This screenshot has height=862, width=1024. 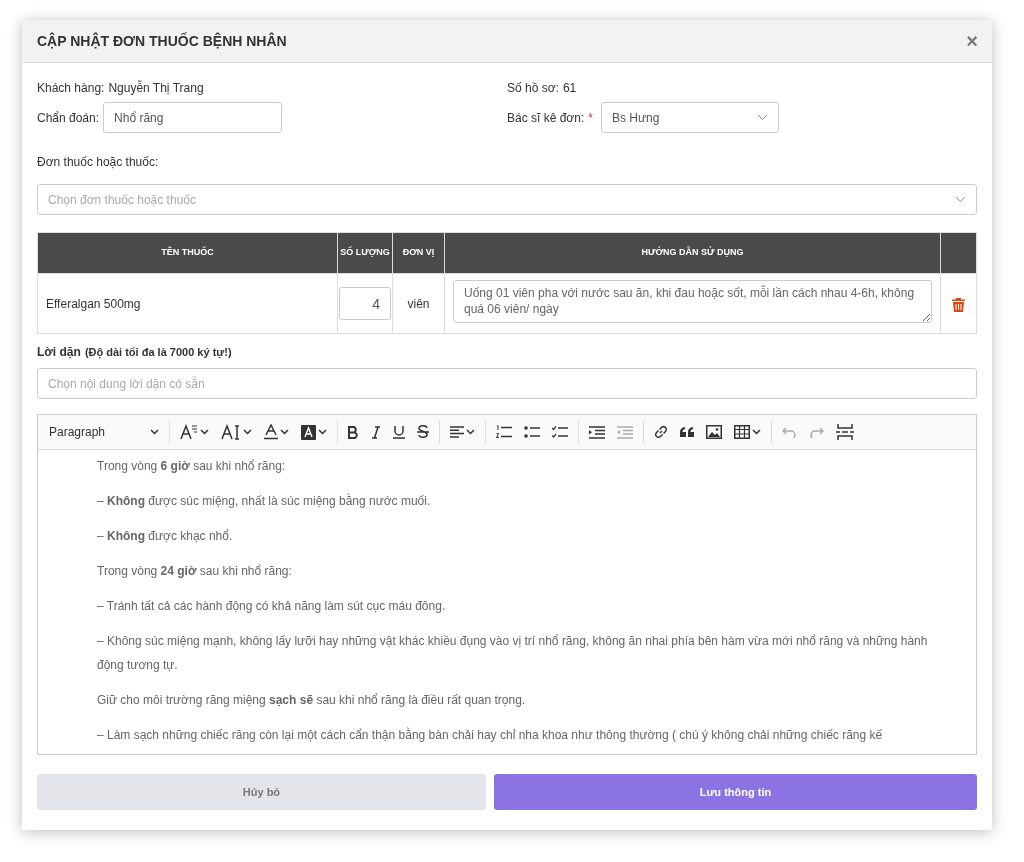 What do you see at coordinates (162, 41) in the screenshot?
I see `modal-title: CẬP NHẬT ĐƠN THUỐC BỆNH NHÂN` at bounding box center [162, 41].